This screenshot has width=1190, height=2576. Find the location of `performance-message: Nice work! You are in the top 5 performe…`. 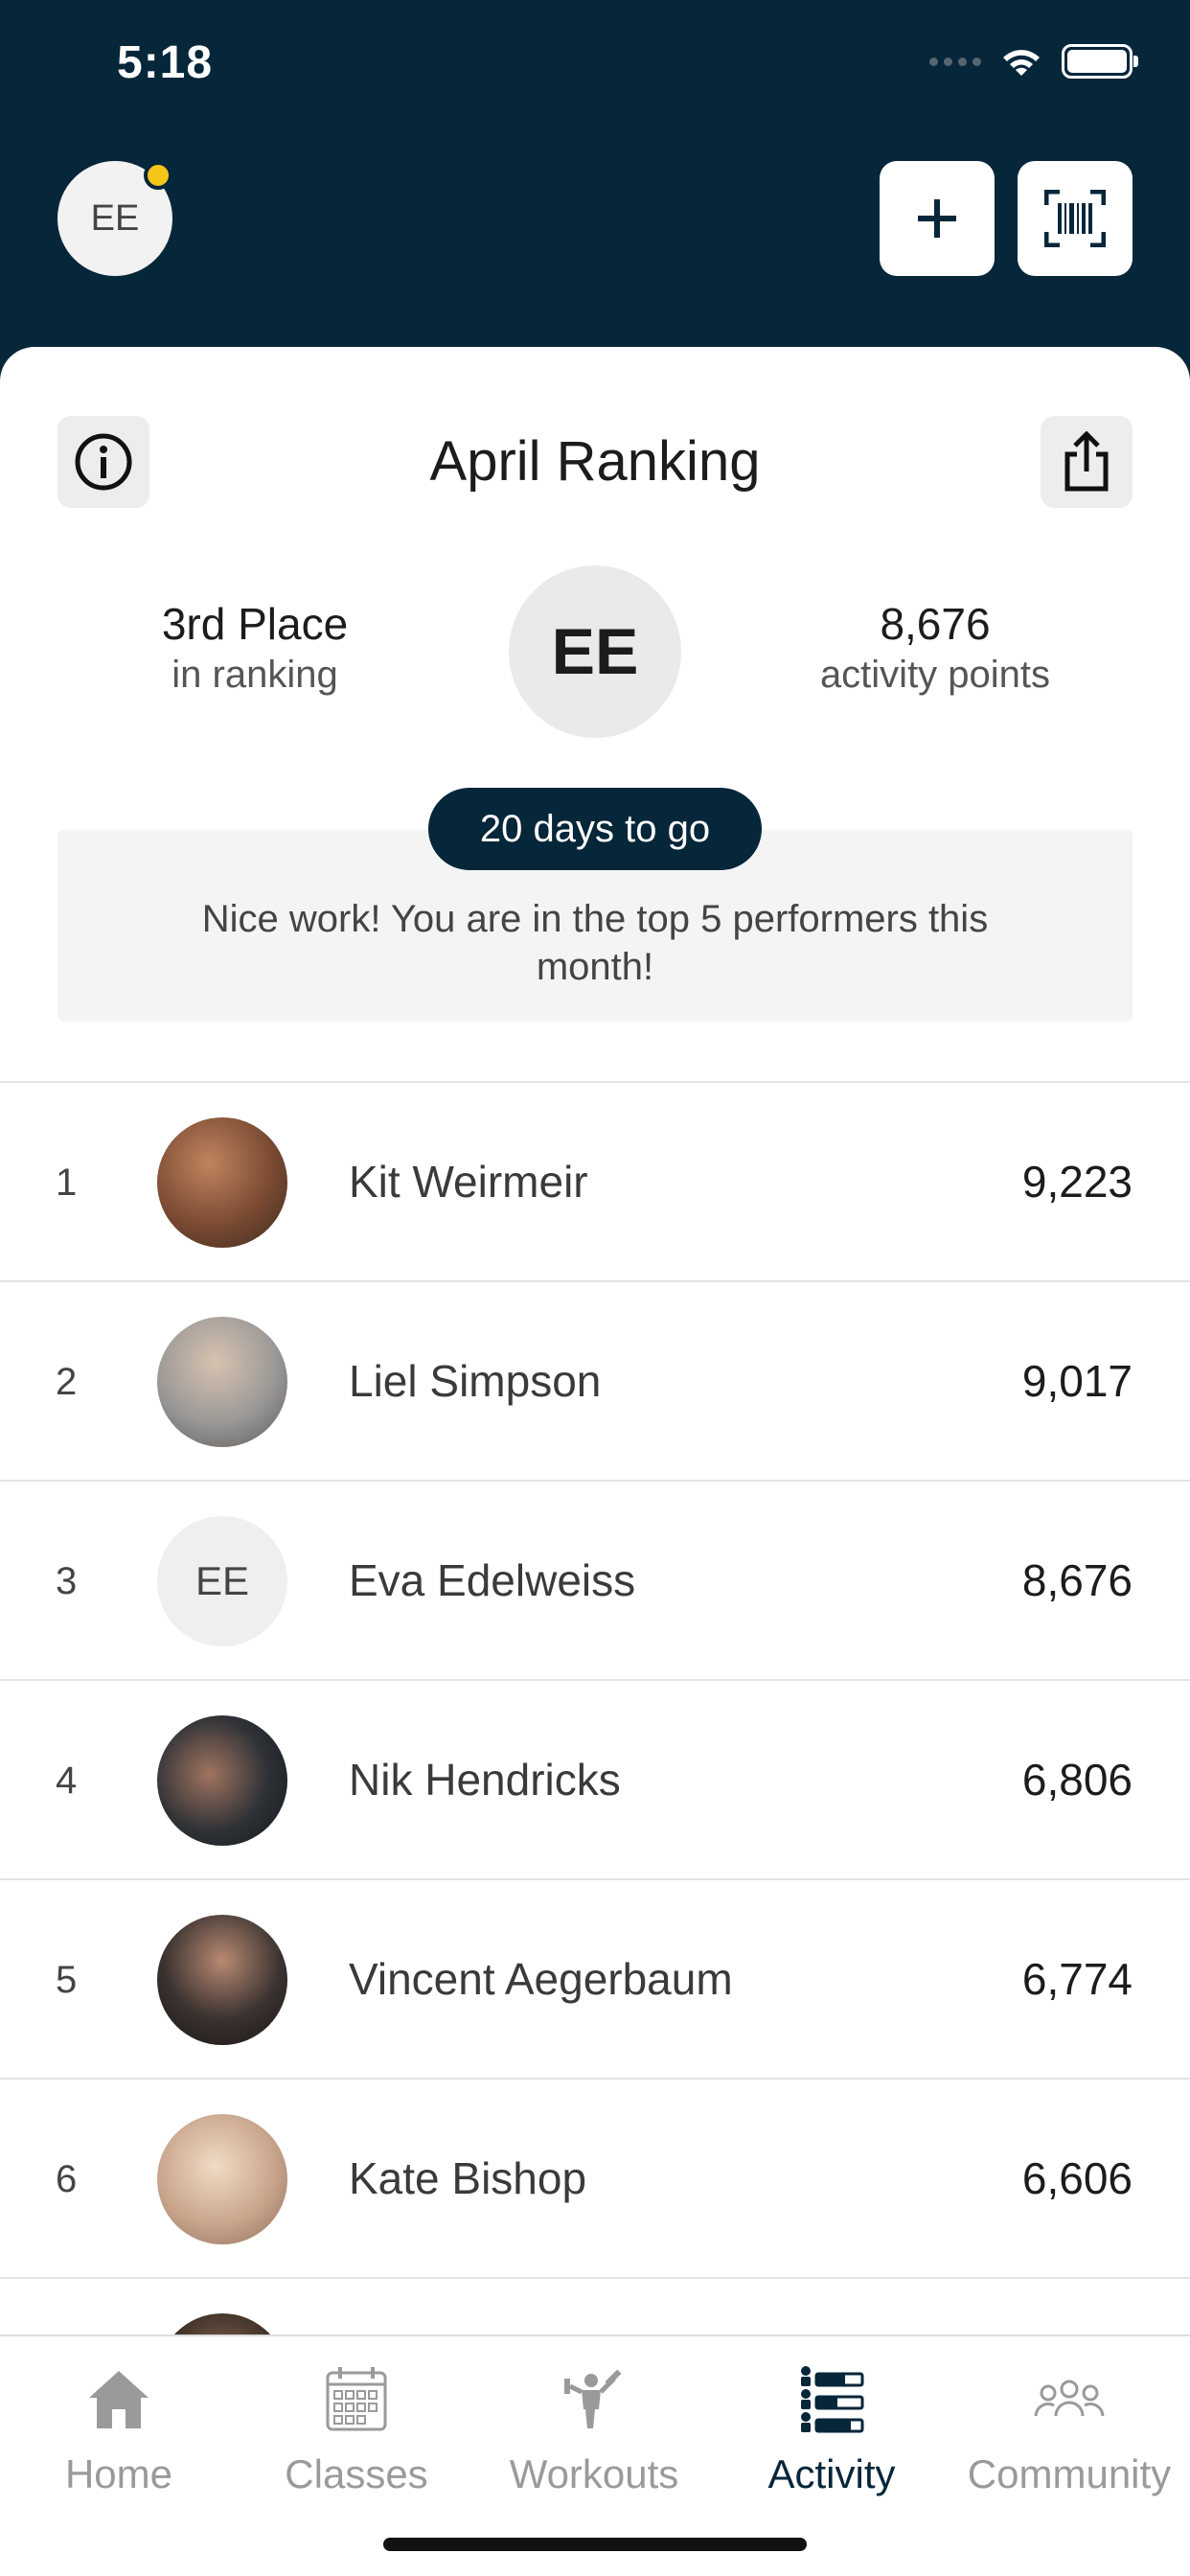

performance-message: Nice work! You are in the top 5 performe… is located at coordinates (595, 943).